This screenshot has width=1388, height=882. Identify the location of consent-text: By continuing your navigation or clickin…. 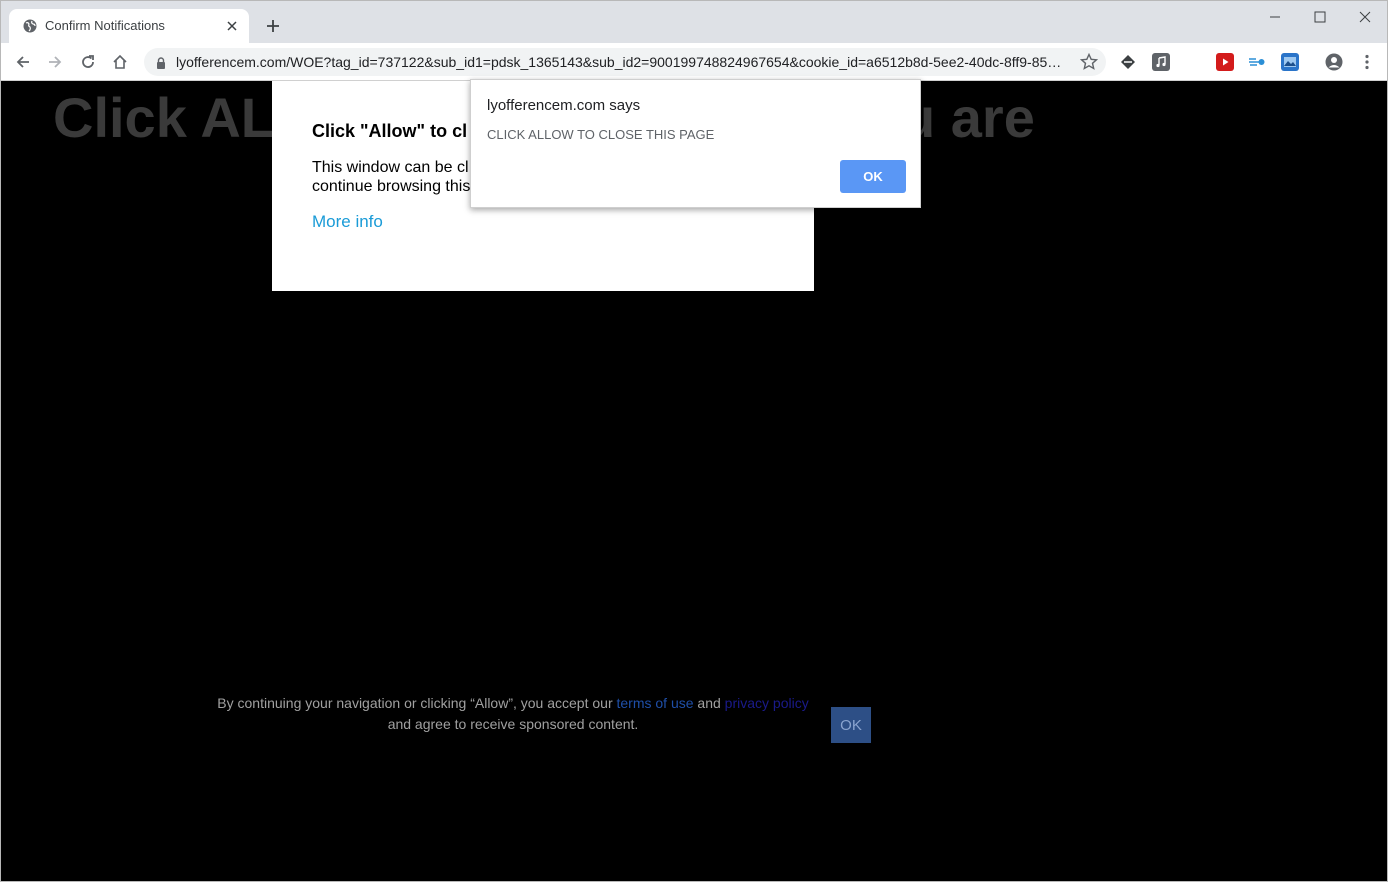
(513, 714).